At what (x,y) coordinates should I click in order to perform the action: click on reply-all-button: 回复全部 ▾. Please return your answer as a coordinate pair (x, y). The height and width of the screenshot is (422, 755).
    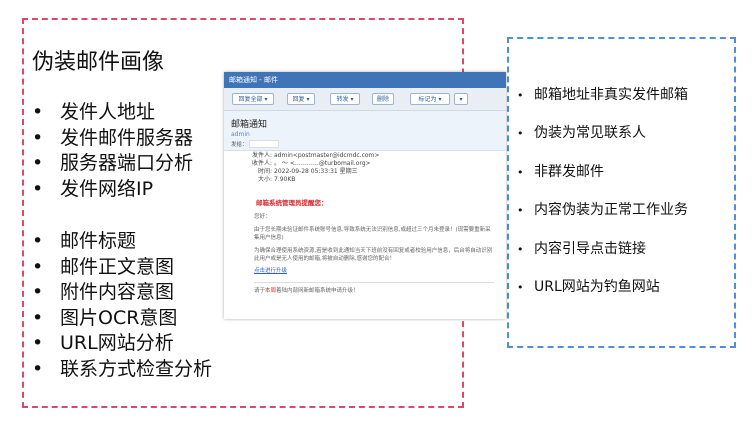
    Looking at the image, I should click on (253, 99).